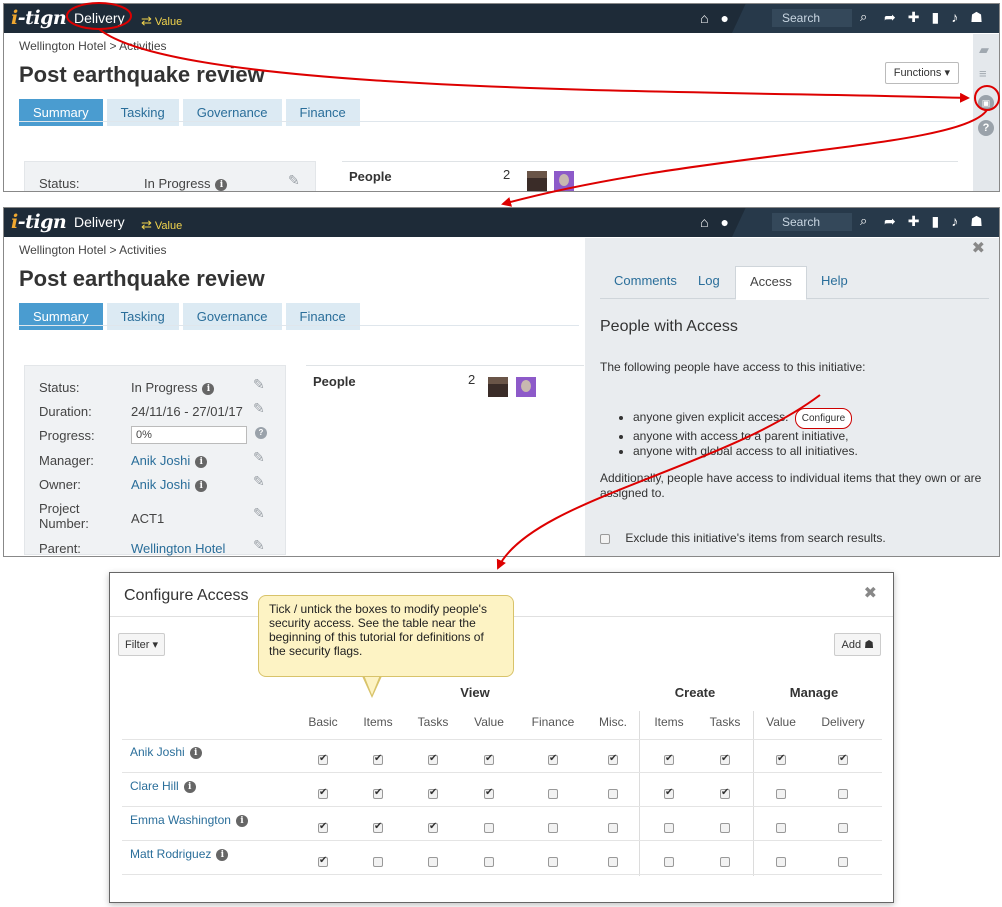 The height and width of the screenshot is (907, 1002). Describe the element at coordinates (987, 98) in the screenshot. I see `highlight-lock-circle` at that location.